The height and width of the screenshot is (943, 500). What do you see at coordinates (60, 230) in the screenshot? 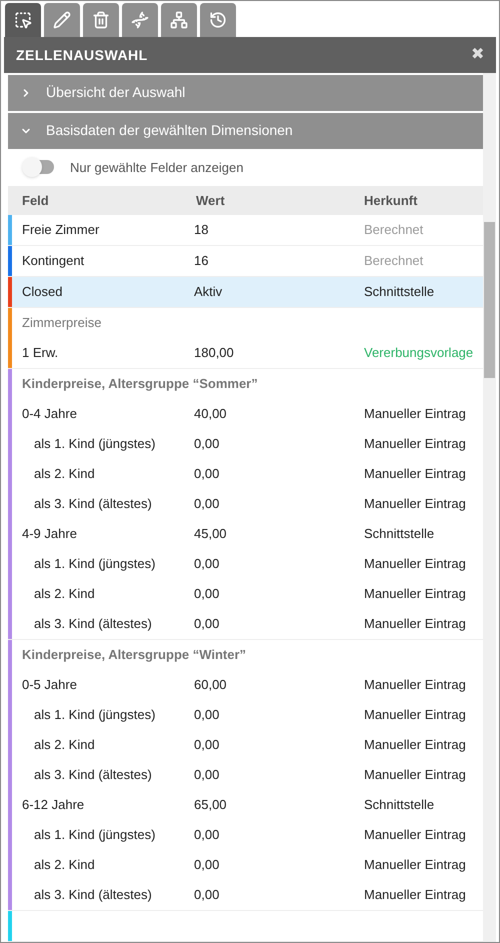
I see `field-cell-text: Freie Zimmer` at bounding box center [60, 230].